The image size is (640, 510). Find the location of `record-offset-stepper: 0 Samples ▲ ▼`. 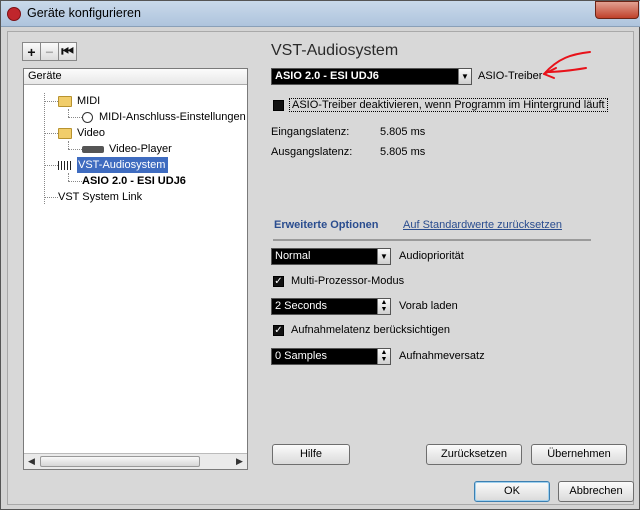

record-offset-stepper: 0 Samples ▲ ▼ is located at coordinates (331, 356).